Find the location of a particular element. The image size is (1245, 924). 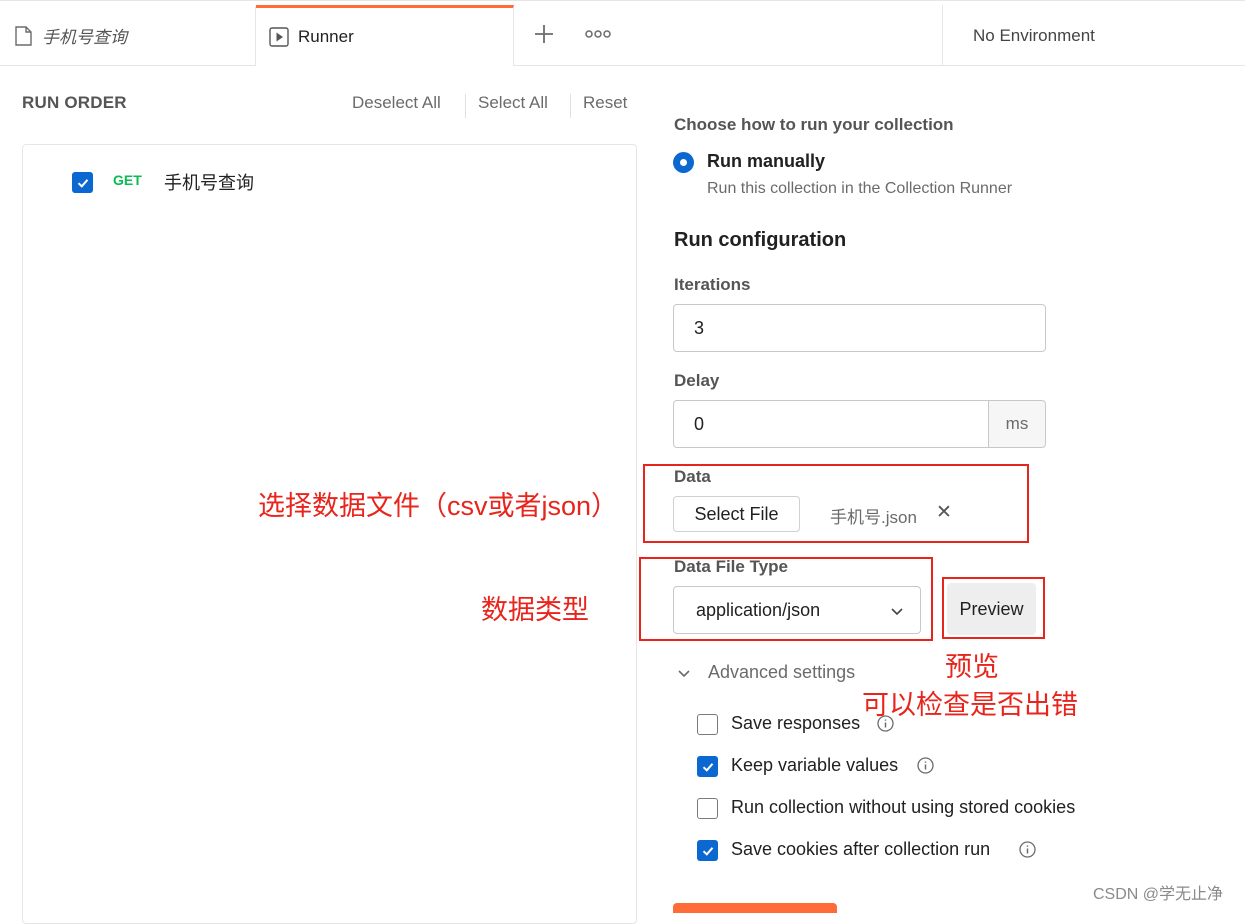

delay-value: 0 is located at coordinates (699, 423).